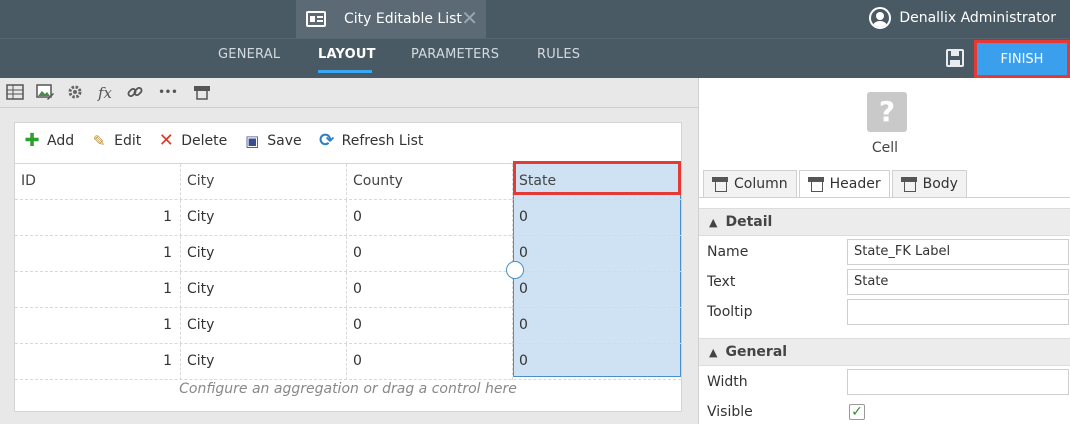  What do you see at coordinates (884, 222) in the screenshot?
I see `detail-section-header: ▲ Detail` at bounding box center [884, 222].